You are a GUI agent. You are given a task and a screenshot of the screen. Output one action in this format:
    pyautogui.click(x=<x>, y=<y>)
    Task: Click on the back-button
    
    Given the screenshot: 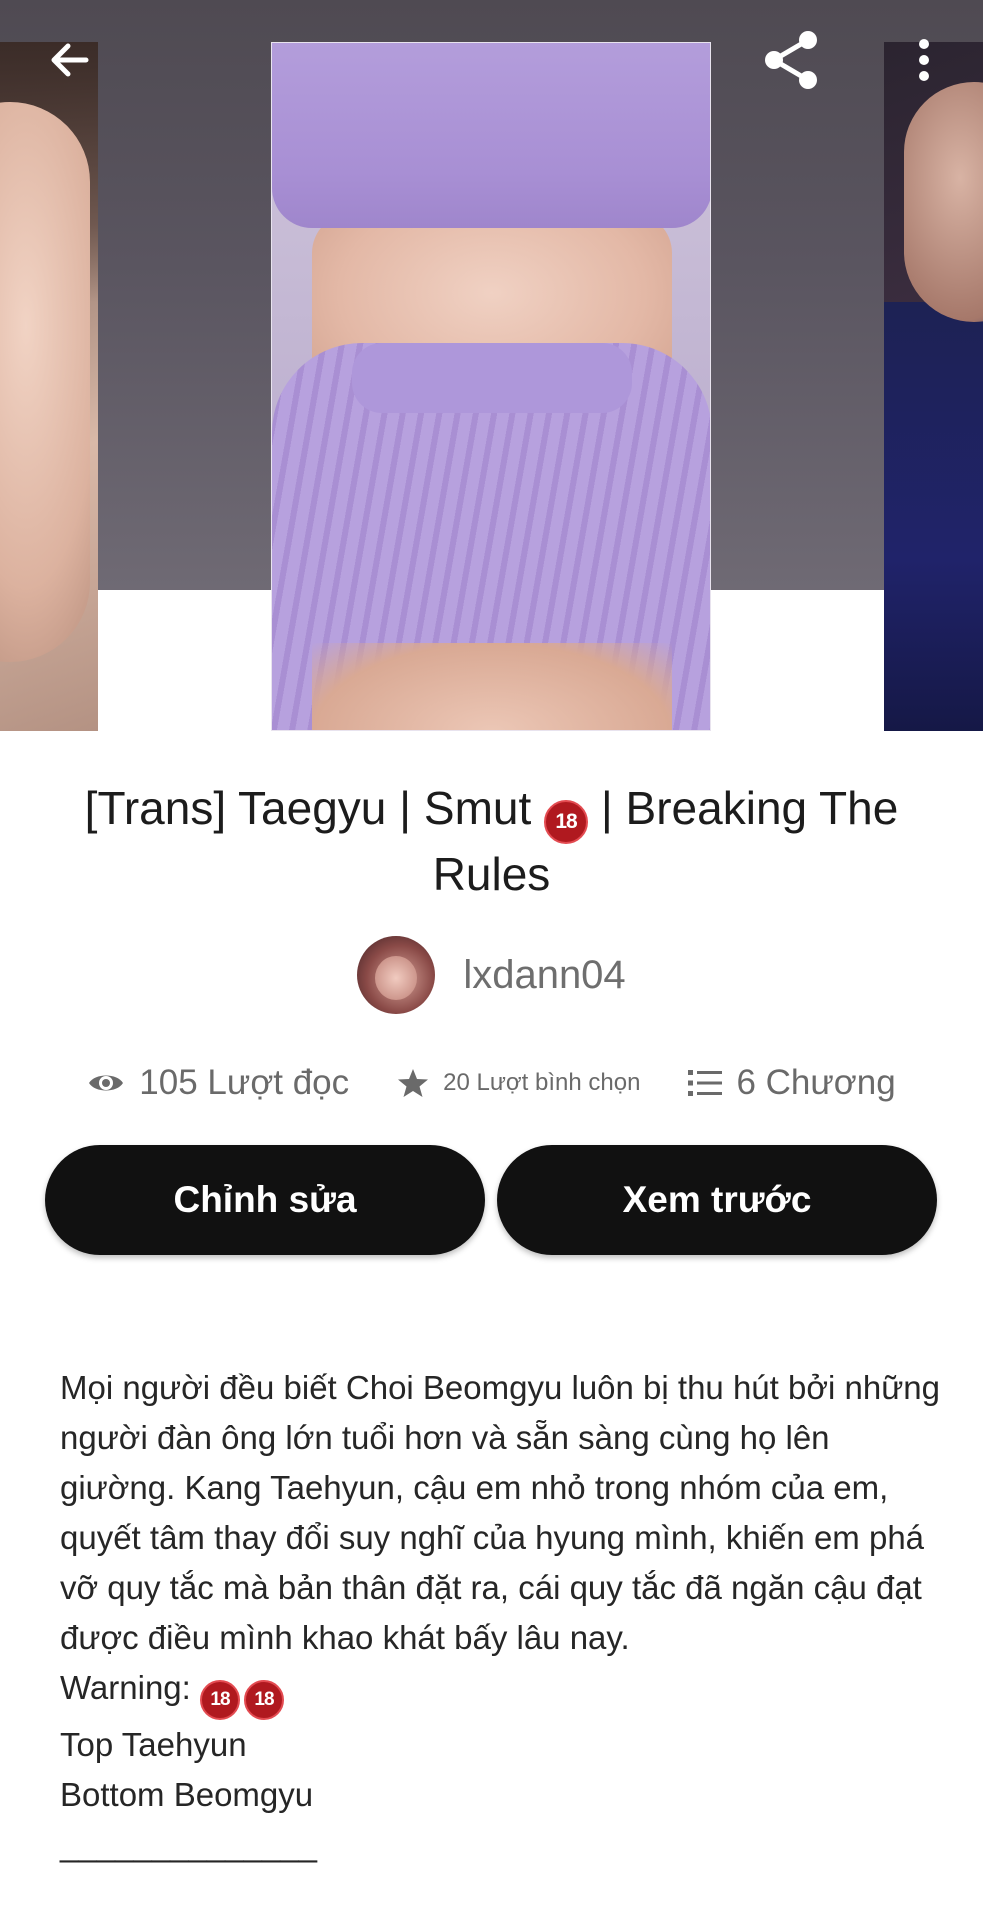 What is the action you would take?
    pyautogui.click(x=70, y=60)
    